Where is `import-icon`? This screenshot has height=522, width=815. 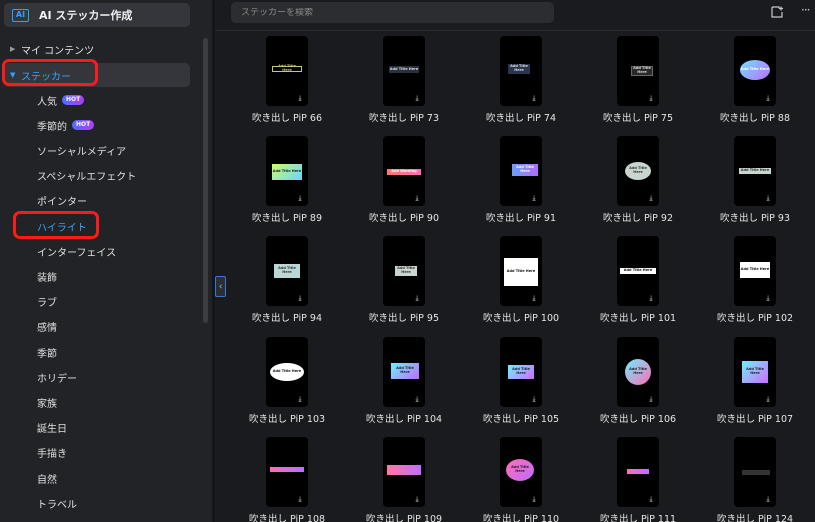
import-icon is located at coordinates (777, 13).